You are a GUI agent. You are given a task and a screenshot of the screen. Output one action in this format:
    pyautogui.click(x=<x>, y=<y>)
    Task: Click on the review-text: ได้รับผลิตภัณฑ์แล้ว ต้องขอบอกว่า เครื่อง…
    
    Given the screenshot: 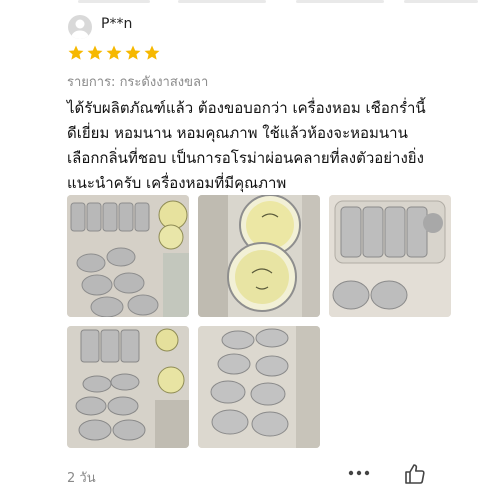 What is the action you would take?
    pyautogui.click(x=246, y=145)
    